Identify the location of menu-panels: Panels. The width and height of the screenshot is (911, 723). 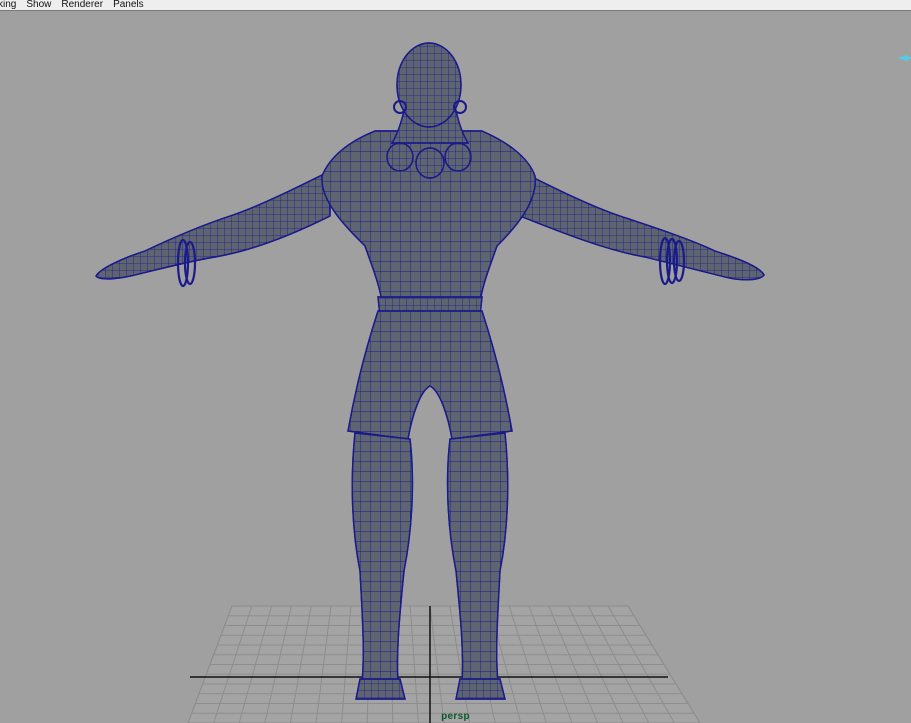
(128, 5).